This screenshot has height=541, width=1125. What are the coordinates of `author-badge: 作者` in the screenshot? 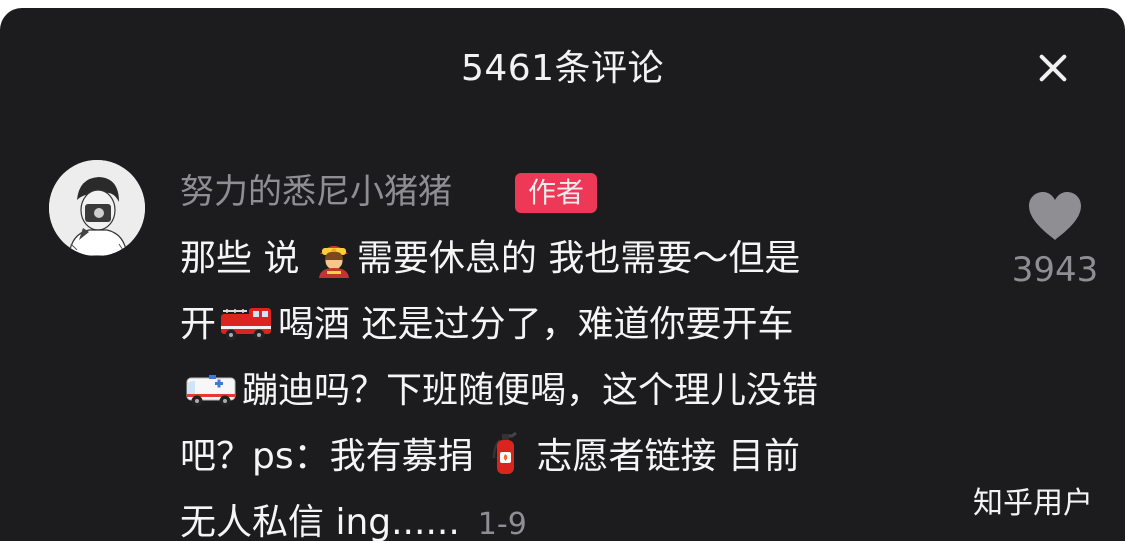 It's located at (556, 193).